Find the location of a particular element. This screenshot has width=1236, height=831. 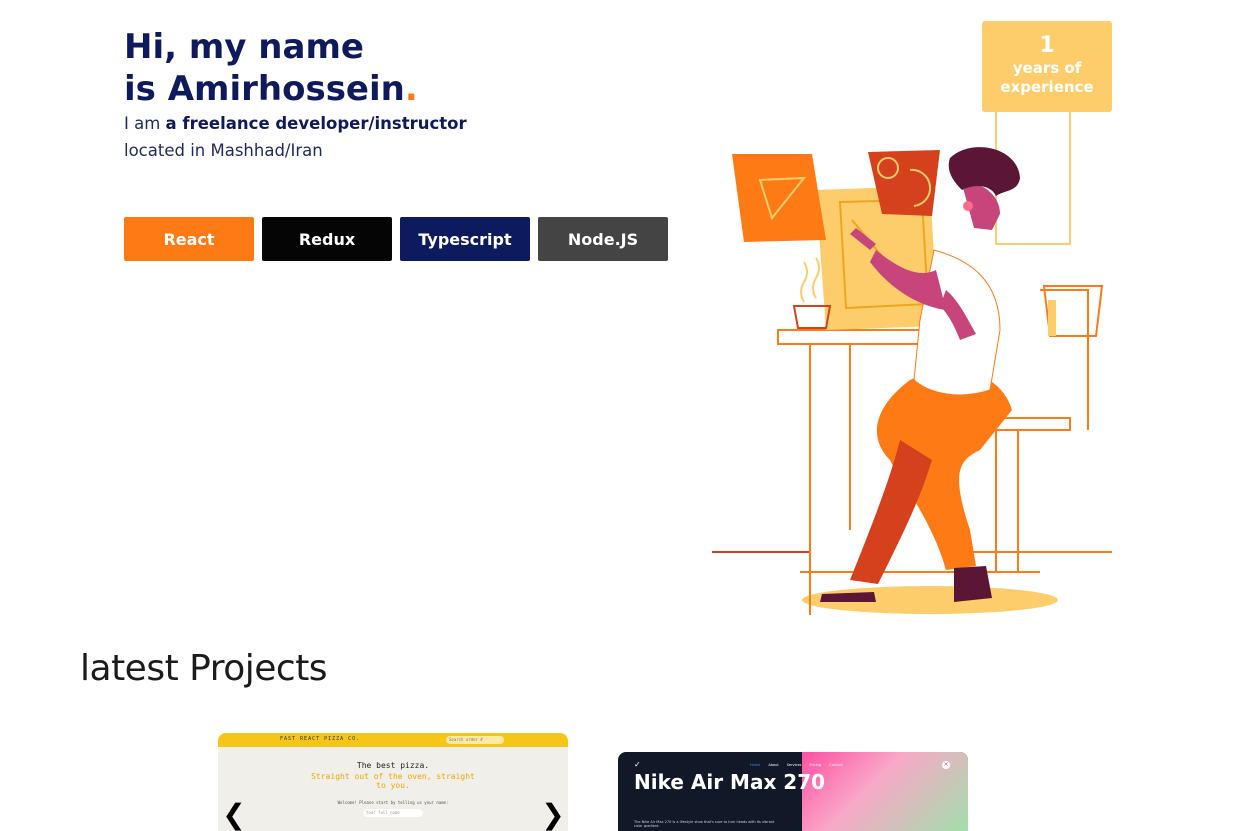

latest-projects-title: latest Projects is located at coordinates (204, 668).